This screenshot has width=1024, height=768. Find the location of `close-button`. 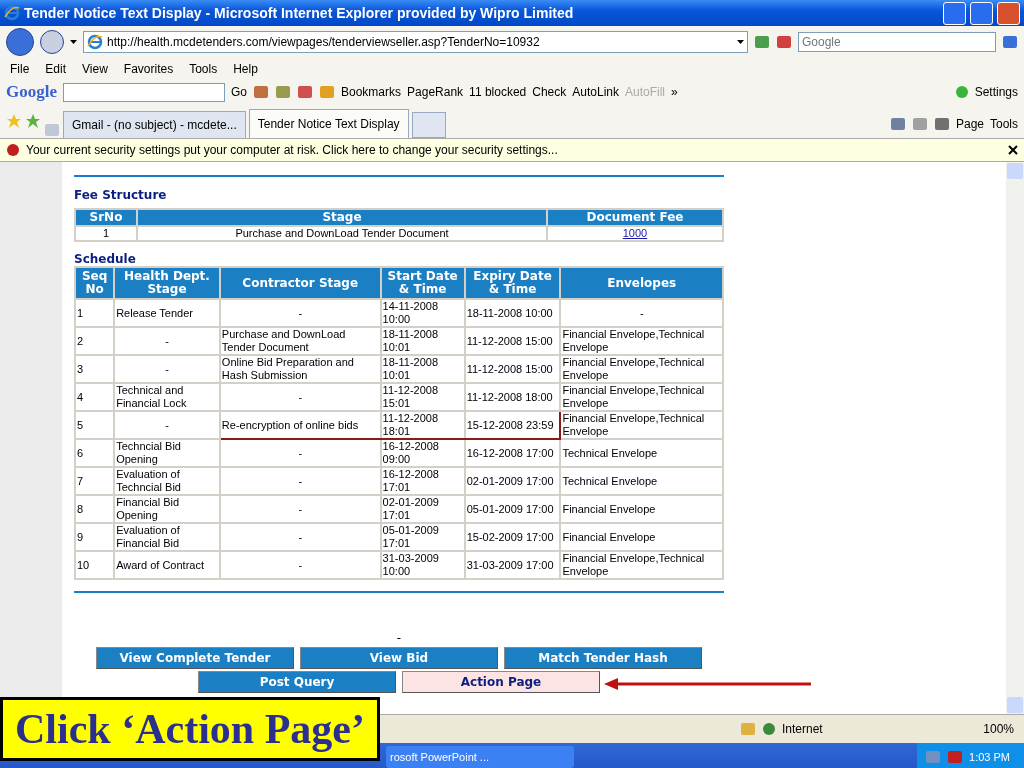

close-button is located at coordinates (1008, 13).